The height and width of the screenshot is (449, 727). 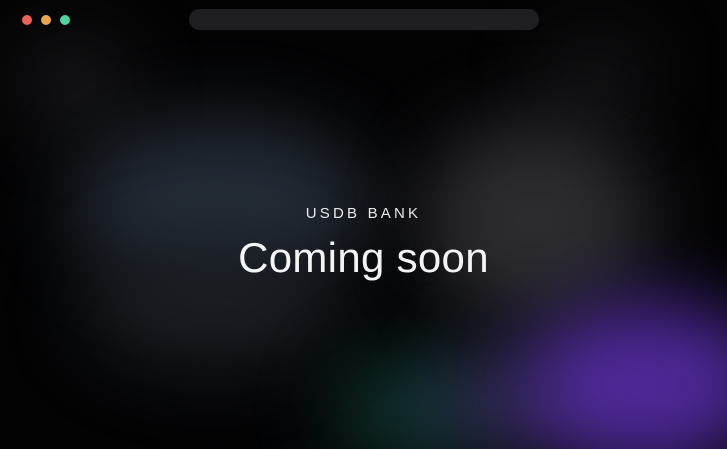 What do you see at coordinates (65, 20) in the screenshot?
I see `maximize-dot-icon` at bounding box center [65, 20].